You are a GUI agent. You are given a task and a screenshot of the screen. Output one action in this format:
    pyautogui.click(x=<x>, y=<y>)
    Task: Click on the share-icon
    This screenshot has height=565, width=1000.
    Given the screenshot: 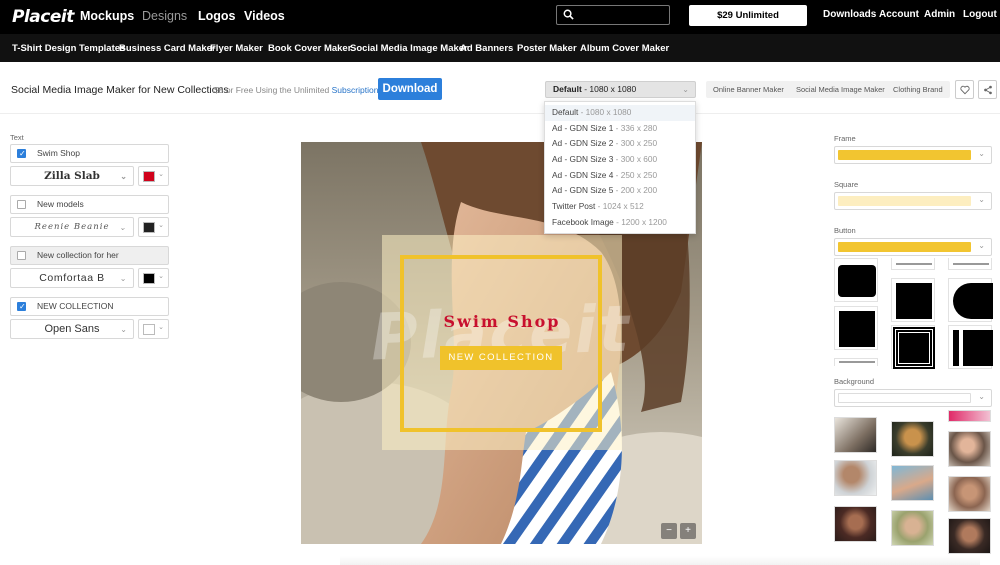 What is the action you would take?
    pyautogui.click(x=987, y=90)
    